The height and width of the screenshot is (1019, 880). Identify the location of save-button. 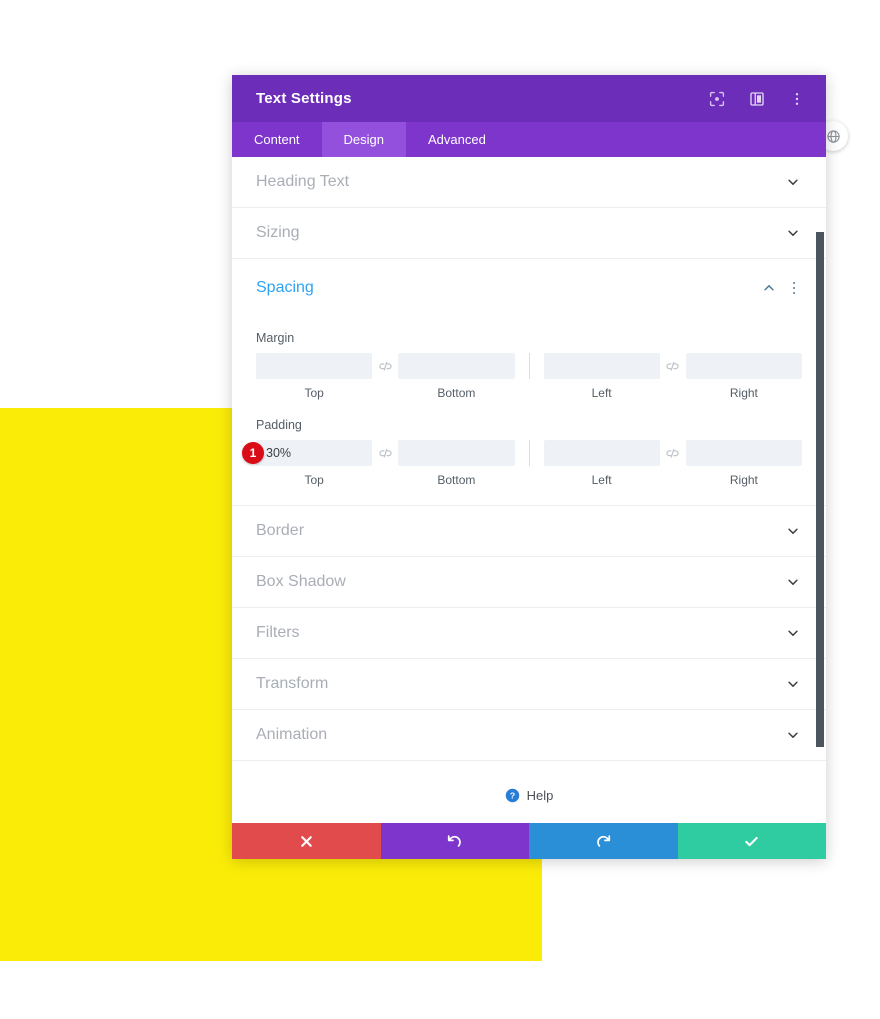
(751, 841).